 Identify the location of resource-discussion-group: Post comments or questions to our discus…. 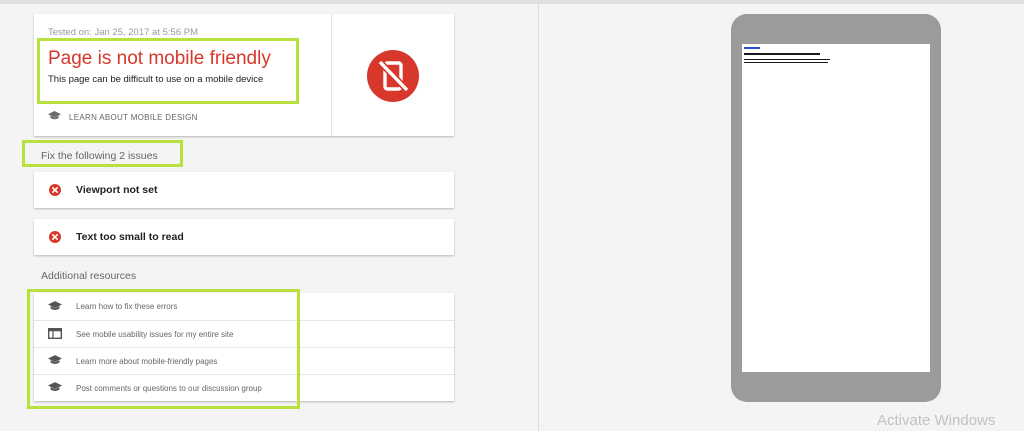
(244, 387).